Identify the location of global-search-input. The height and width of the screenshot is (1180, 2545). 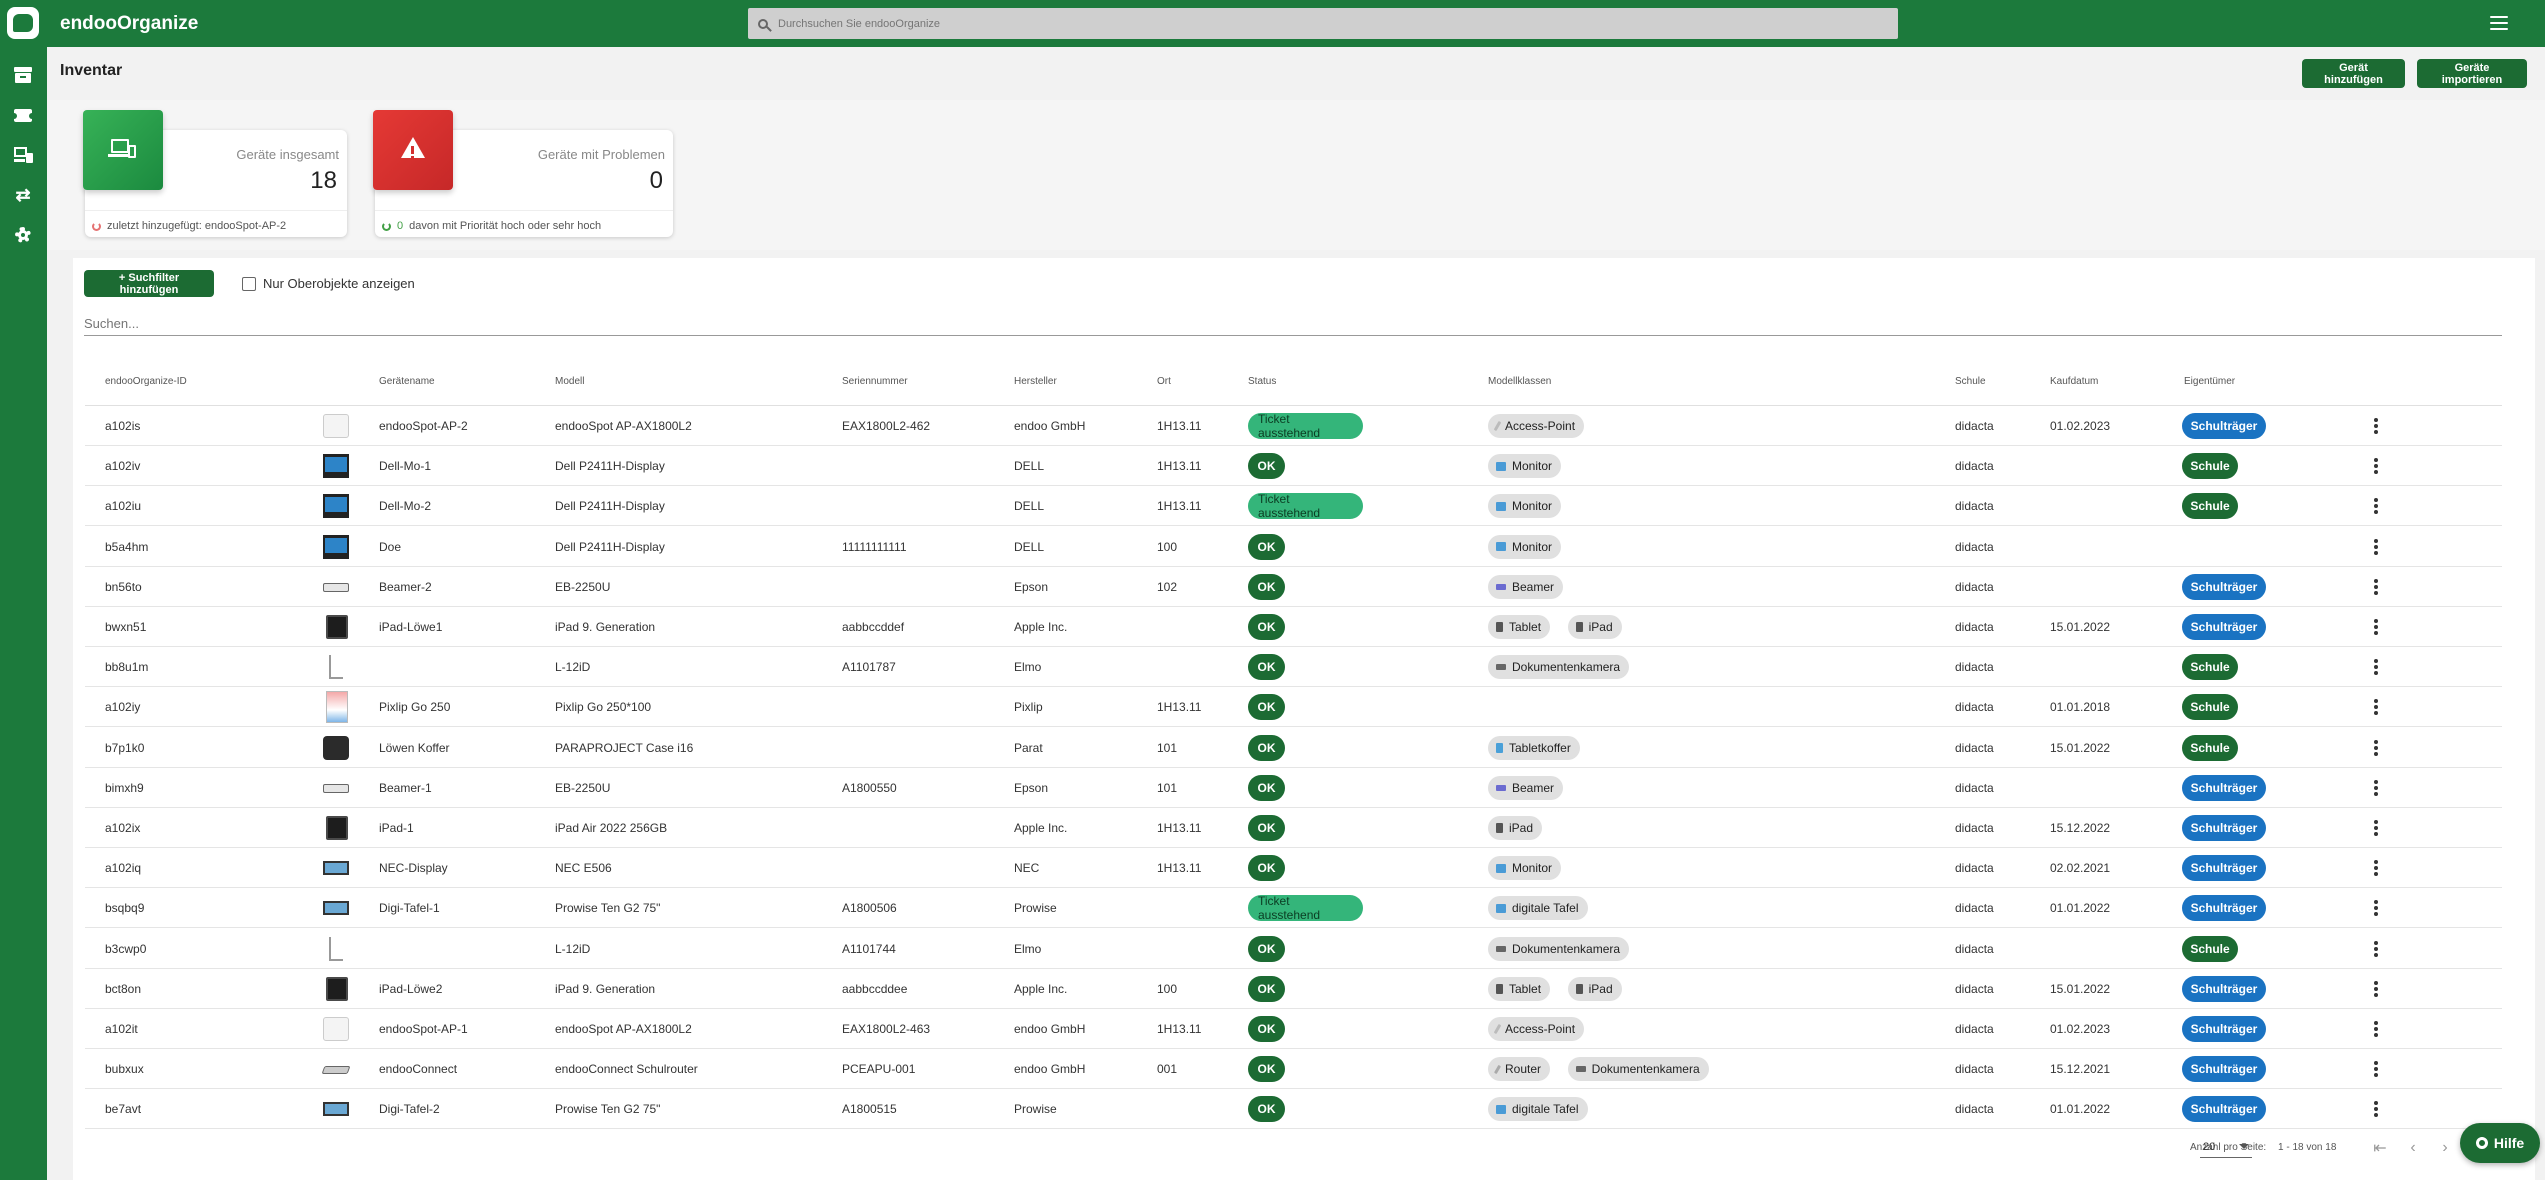
(1289, 23).